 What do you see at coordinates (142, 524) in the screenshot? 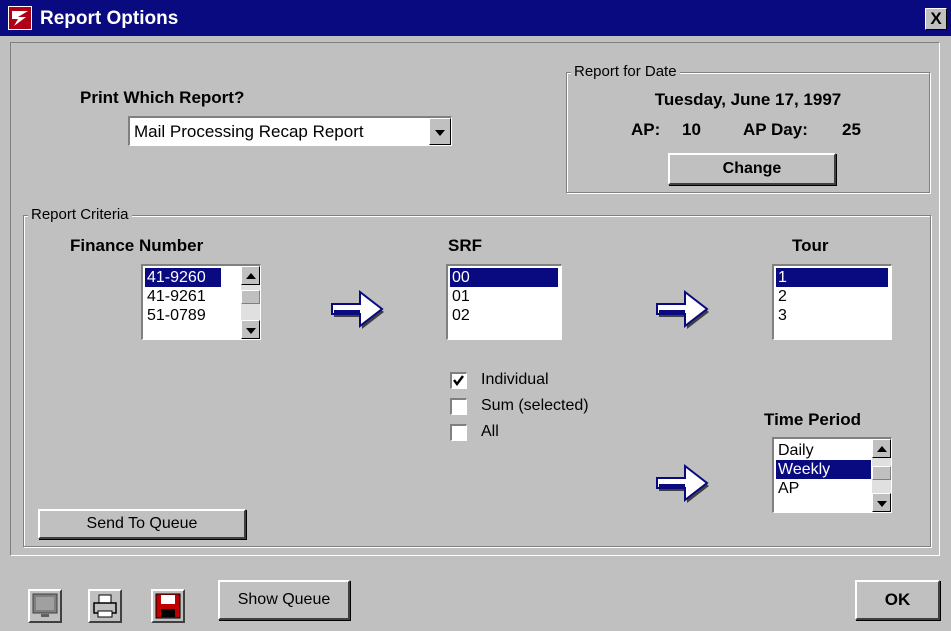
I see `send-to-queue-button: Send To Queue` at bounding box center [142, 524].